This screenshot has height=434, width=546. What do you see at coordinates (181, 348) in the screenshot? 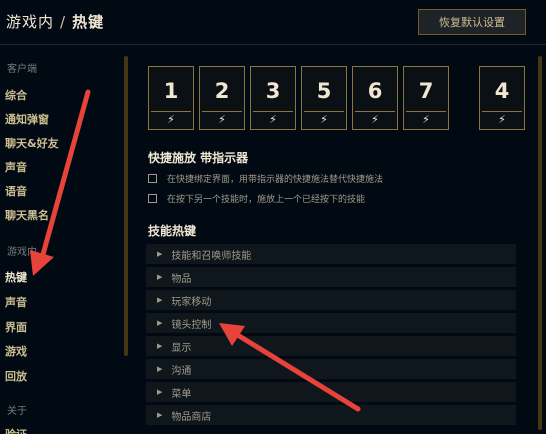
I see `category-label: 显示` at bounding box center [181, 348].